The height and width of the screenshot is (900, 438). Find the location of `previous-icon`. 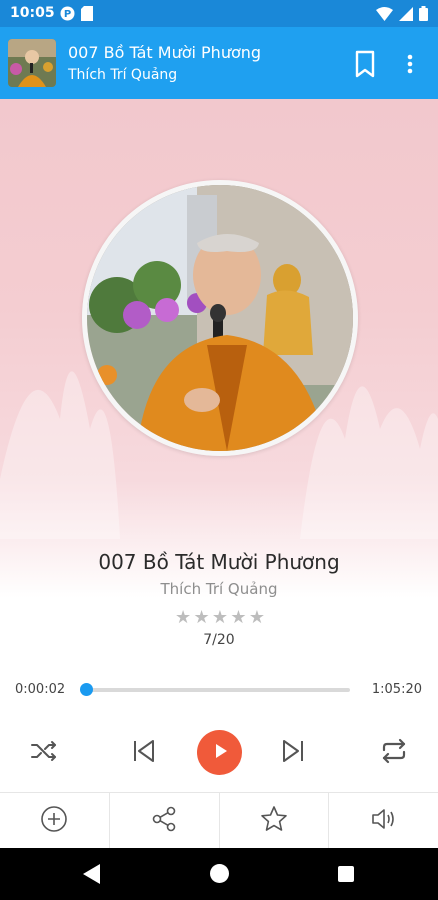

previous-icon is located at coordinates (144, 753).